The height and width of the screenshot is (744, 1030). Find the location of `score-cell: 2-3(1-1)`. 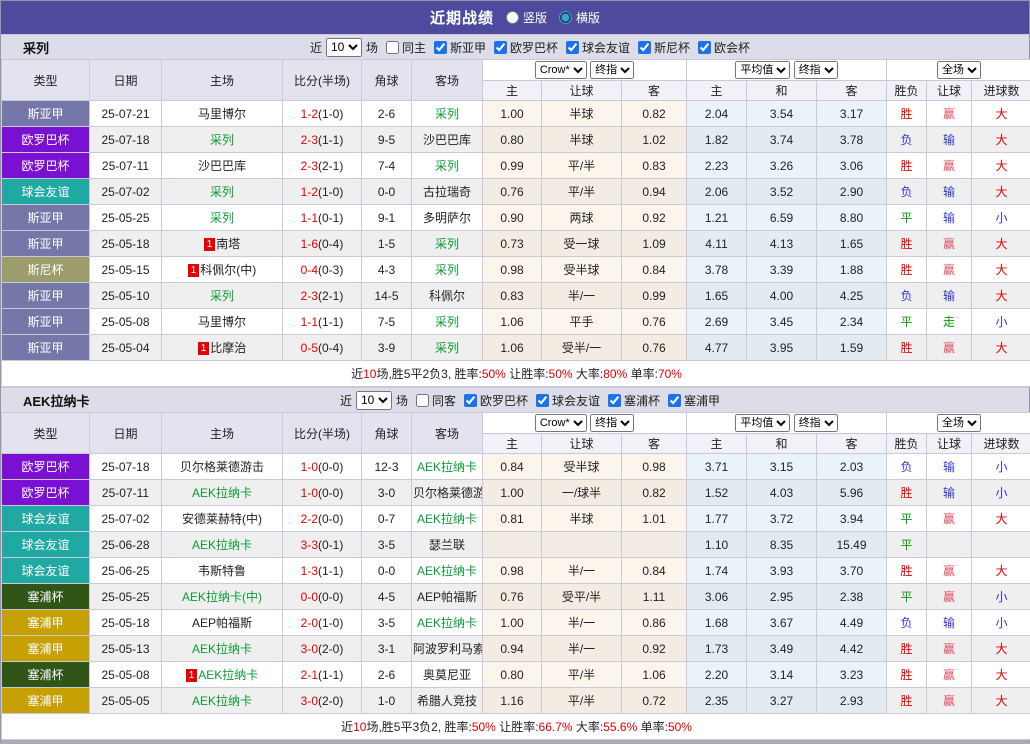

score-cell: 2-3(1-1) is located at coordinates (322, 140).